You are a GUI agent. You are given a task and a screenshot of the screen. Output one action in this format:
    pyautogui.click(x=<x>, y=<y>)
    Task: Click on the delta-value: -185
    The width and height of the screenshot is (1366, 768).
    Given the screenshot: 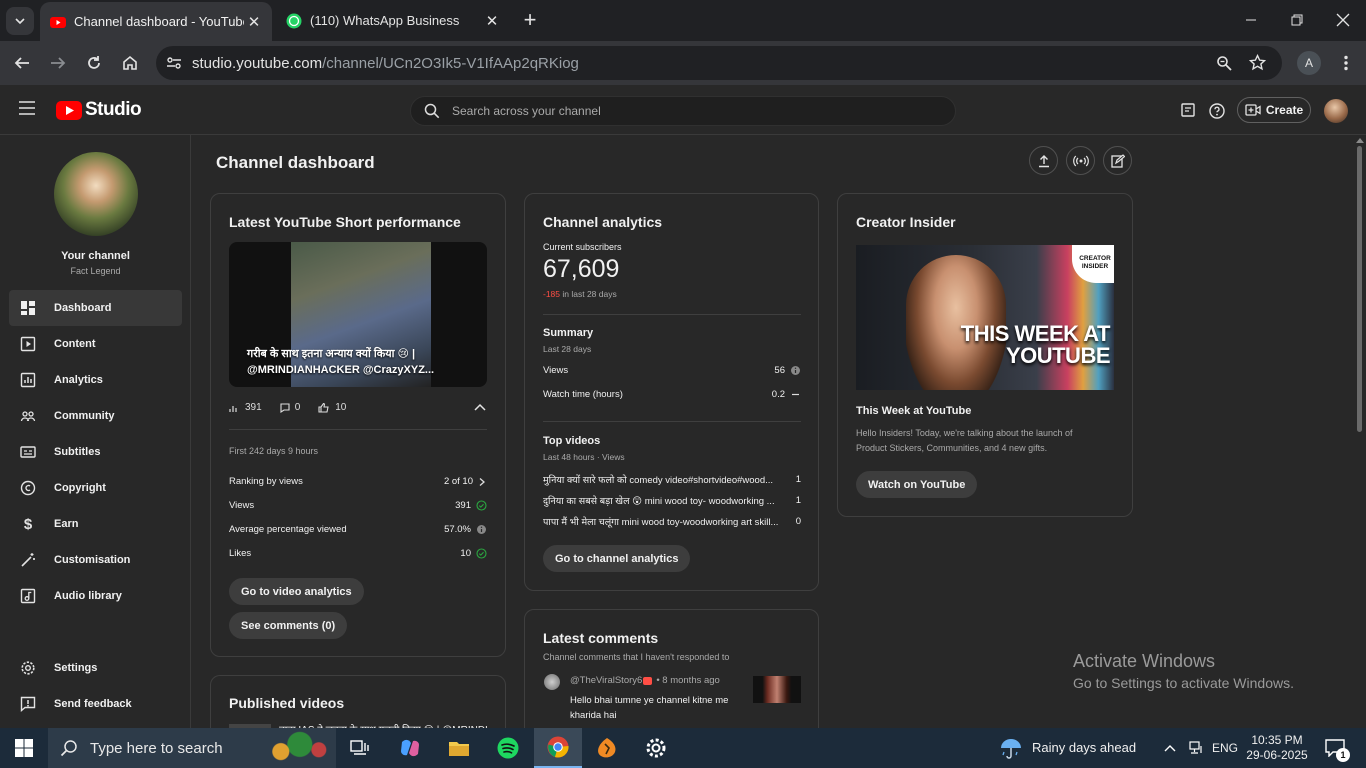 What is the action you would take?
    pyautogui.click(x=552, y=294)
    